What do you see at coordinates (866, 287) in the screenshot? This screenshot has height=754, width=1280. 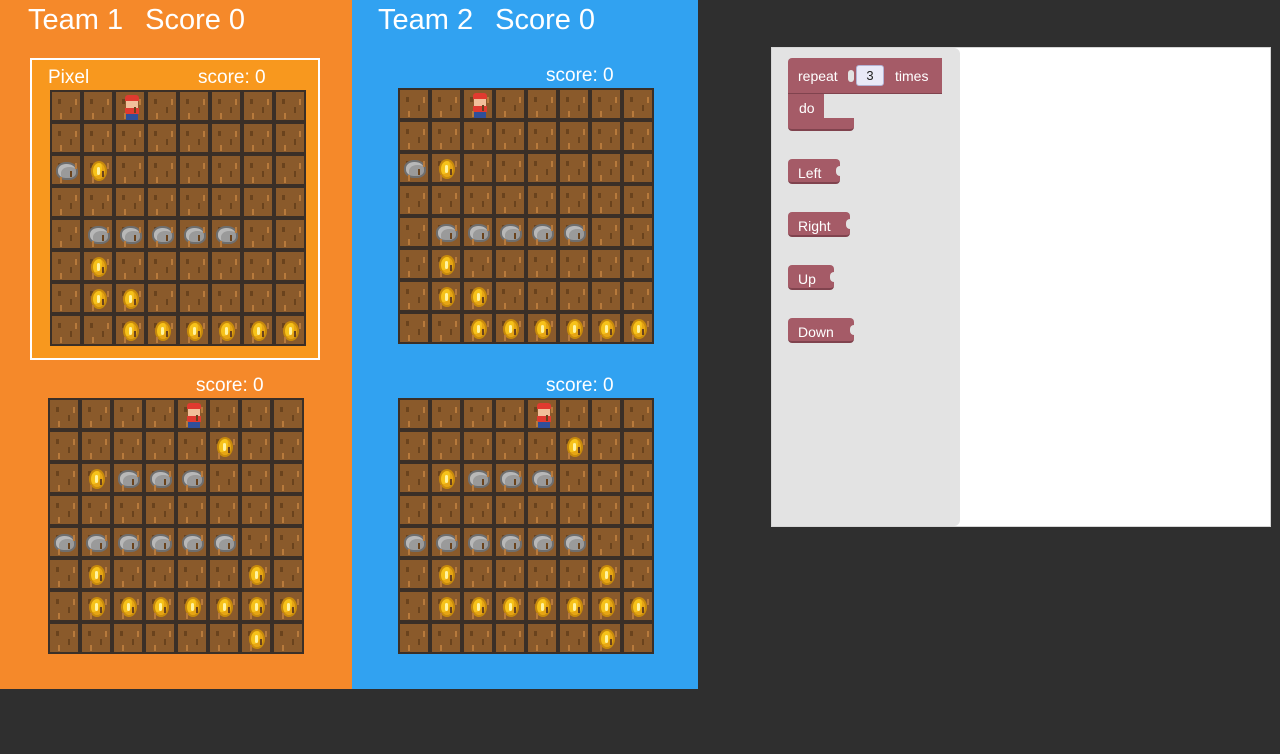 I see `block-toolbox: repeat 3 times do Left Right Up Down` at bounding box center [866, 287].